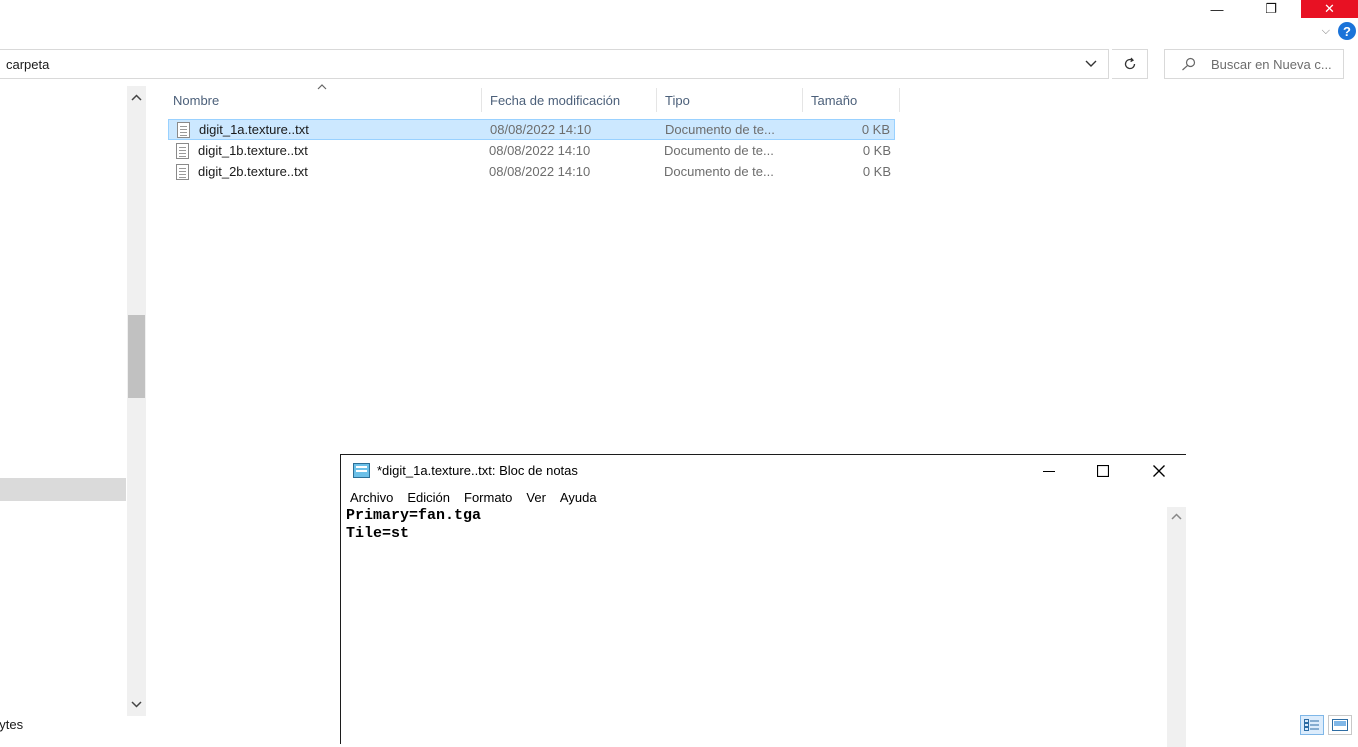 This screenshot has height=747, width=1358. I want to click on file-name: digit_2b.texture..txt, so click(253, 171).